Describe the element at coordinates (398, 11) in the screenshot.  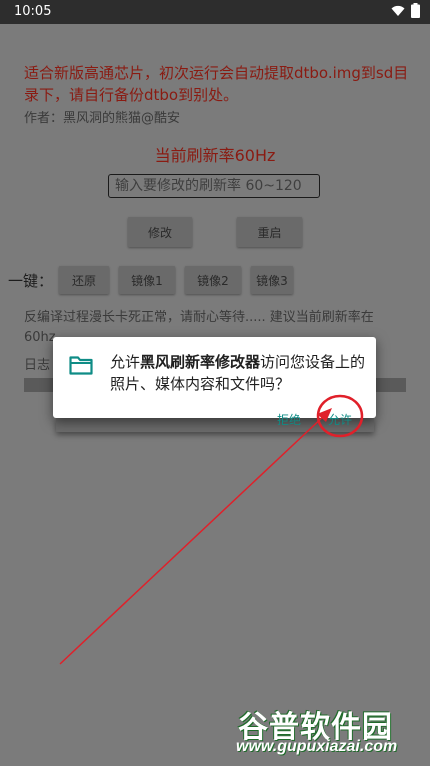
I see `wifi-icon` at that location.